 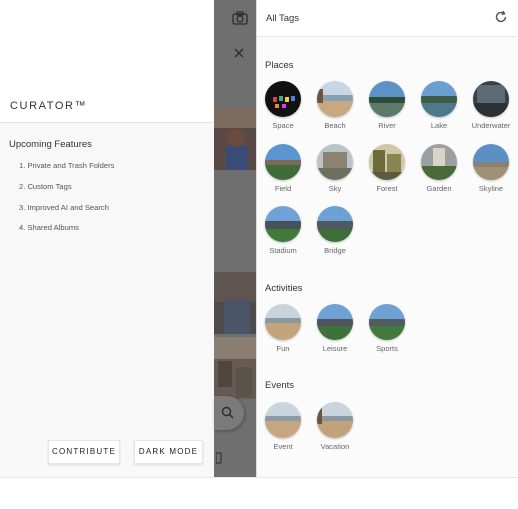 I want to click on tag-sky: Sky, so click(x=335, y=174).